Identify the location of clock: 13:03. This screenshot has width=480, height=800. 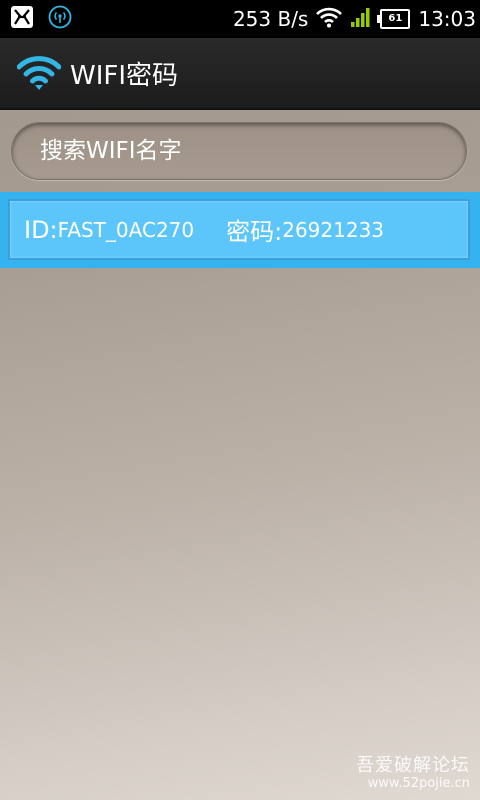
(447, 19).